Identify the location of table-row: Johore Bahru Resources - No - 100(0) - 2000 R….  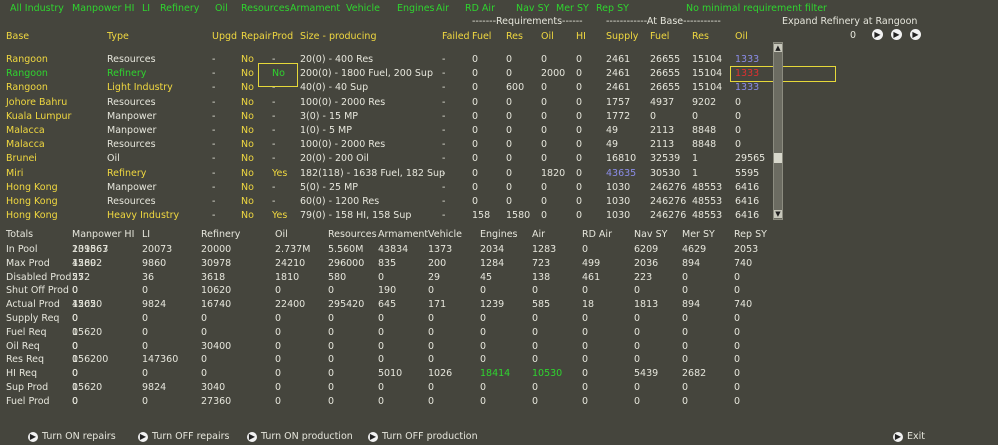
(385, 103).